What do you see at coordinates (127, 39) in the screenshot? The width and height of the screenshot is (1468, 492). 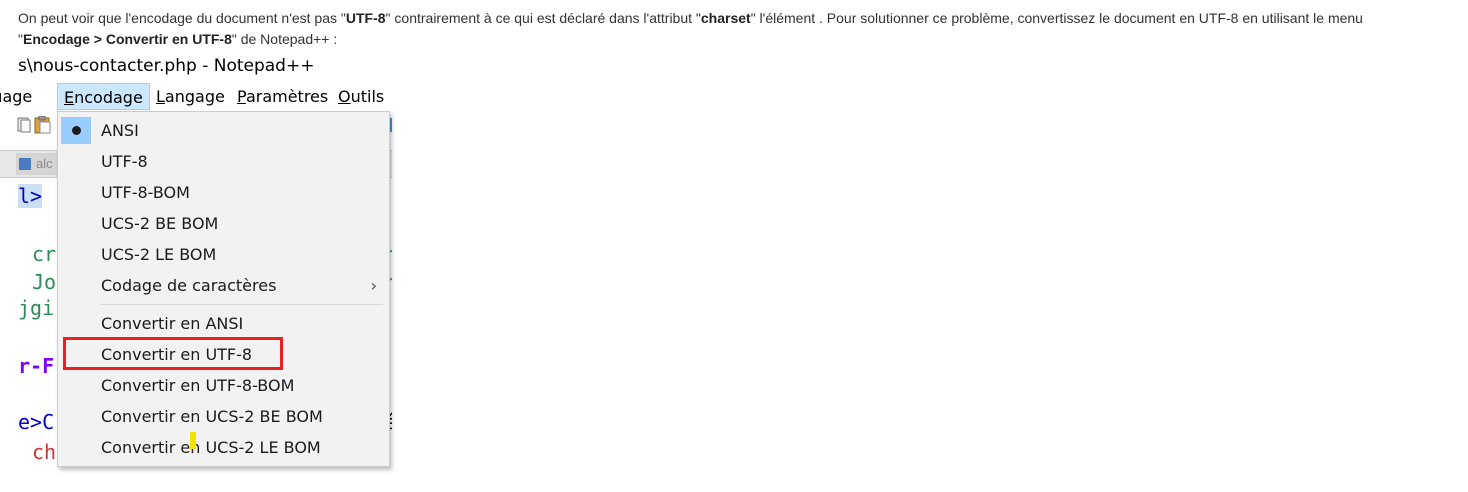 I see `intro-bold-menu-path: Encodage > Convertir en UTF-8` at bounding box center [127, 39].